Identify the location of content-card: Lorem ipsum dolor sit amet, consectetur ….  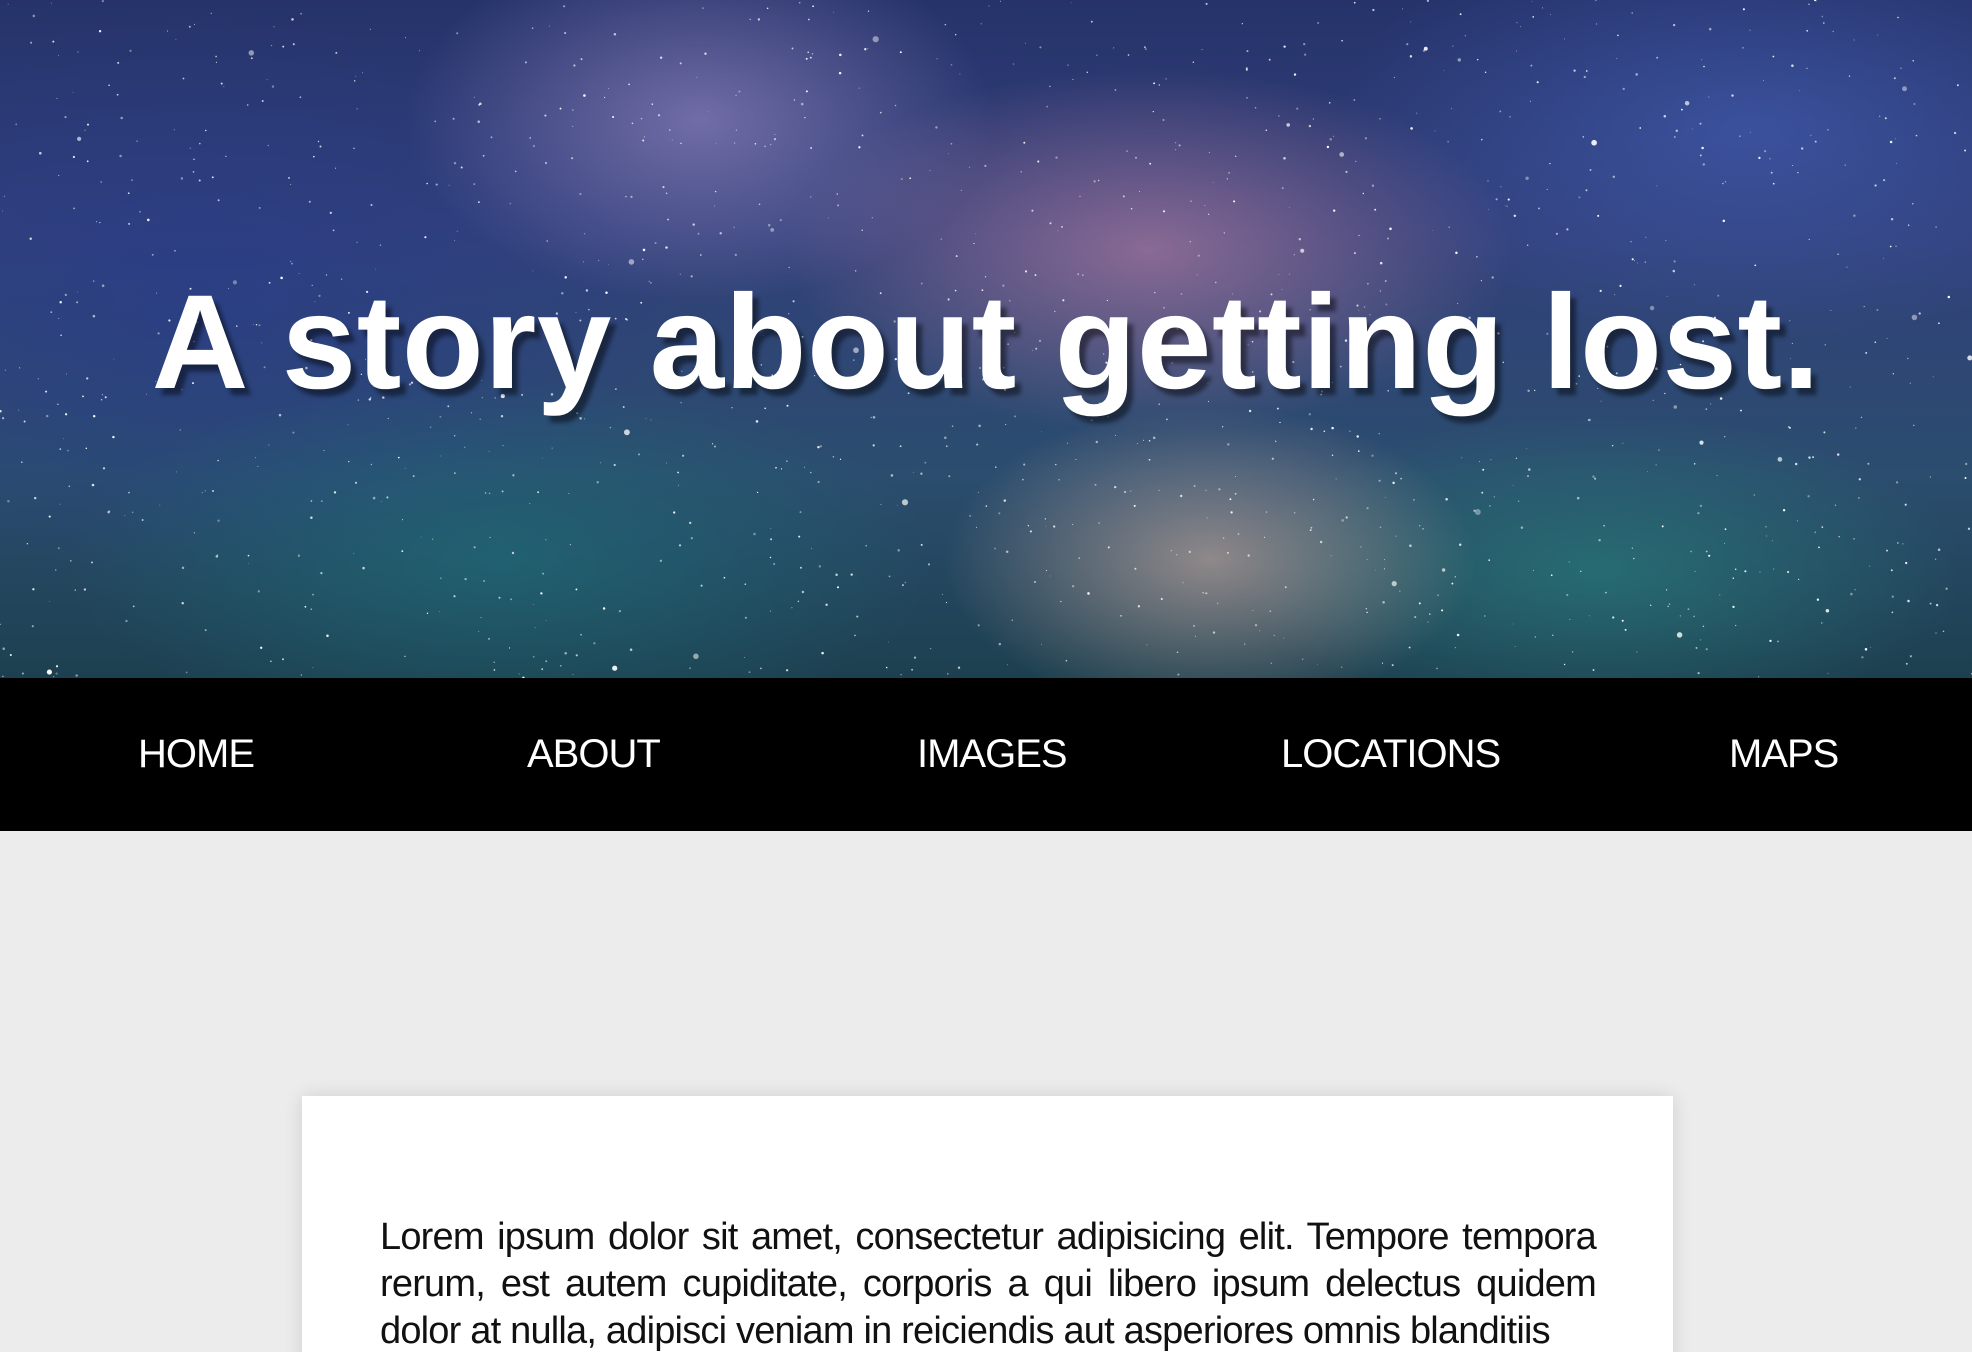
(987, 1224).